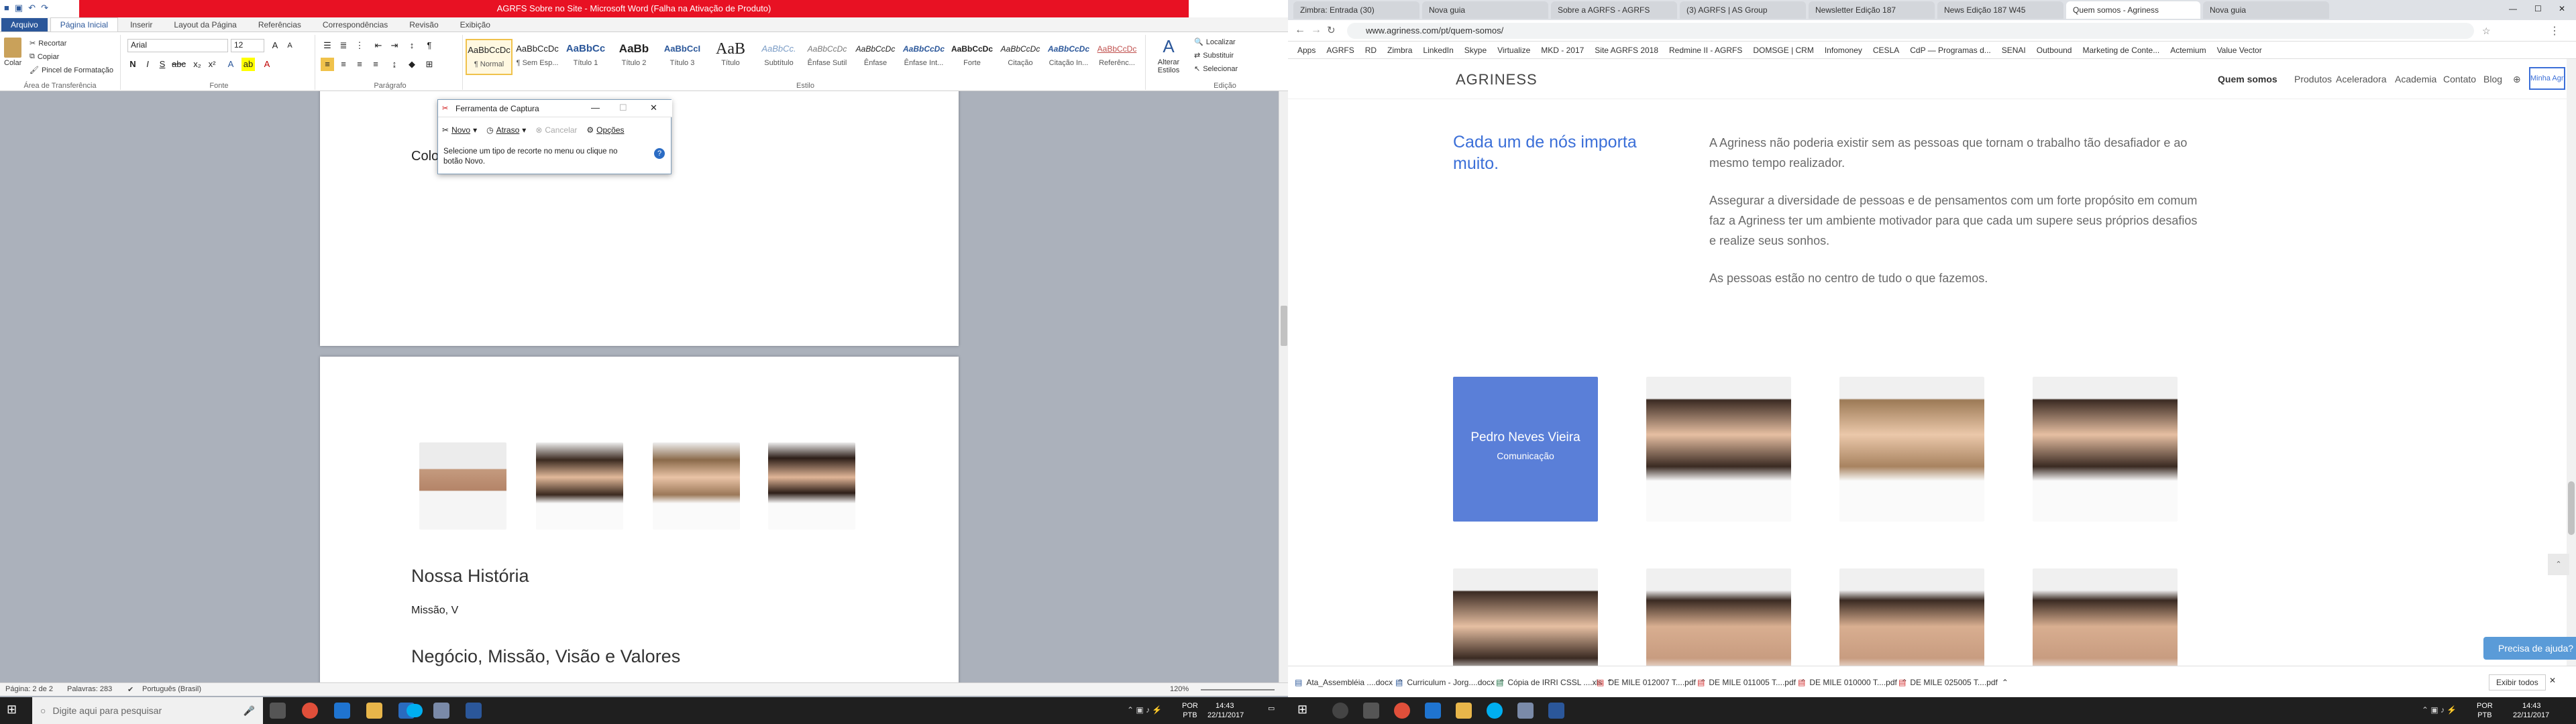 This screenshot has height=724, width=2576. What do you see at coordinates (1953, 682) in the screenshot?
I see `download-item: ▤ DE MILE 025005 T....pdf ⌃` at bounding box center [1953, 682].